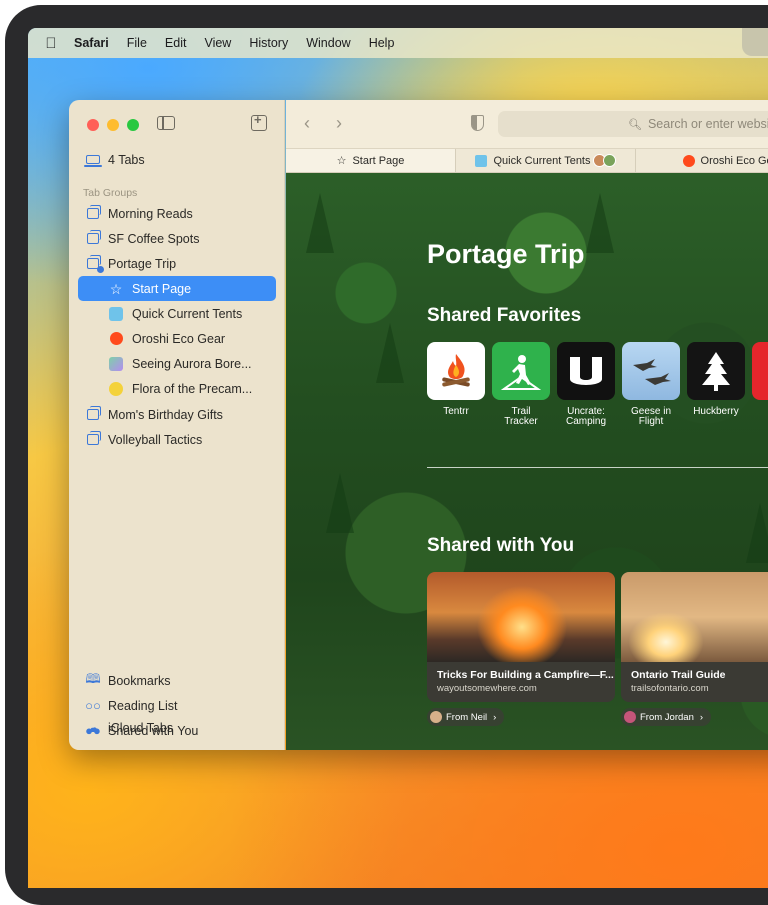 Image resolution: width=768 pixels, height=905 pixels. I want to click on tab-quick-current-tents: Quick Current Tents, so click(546, 160).